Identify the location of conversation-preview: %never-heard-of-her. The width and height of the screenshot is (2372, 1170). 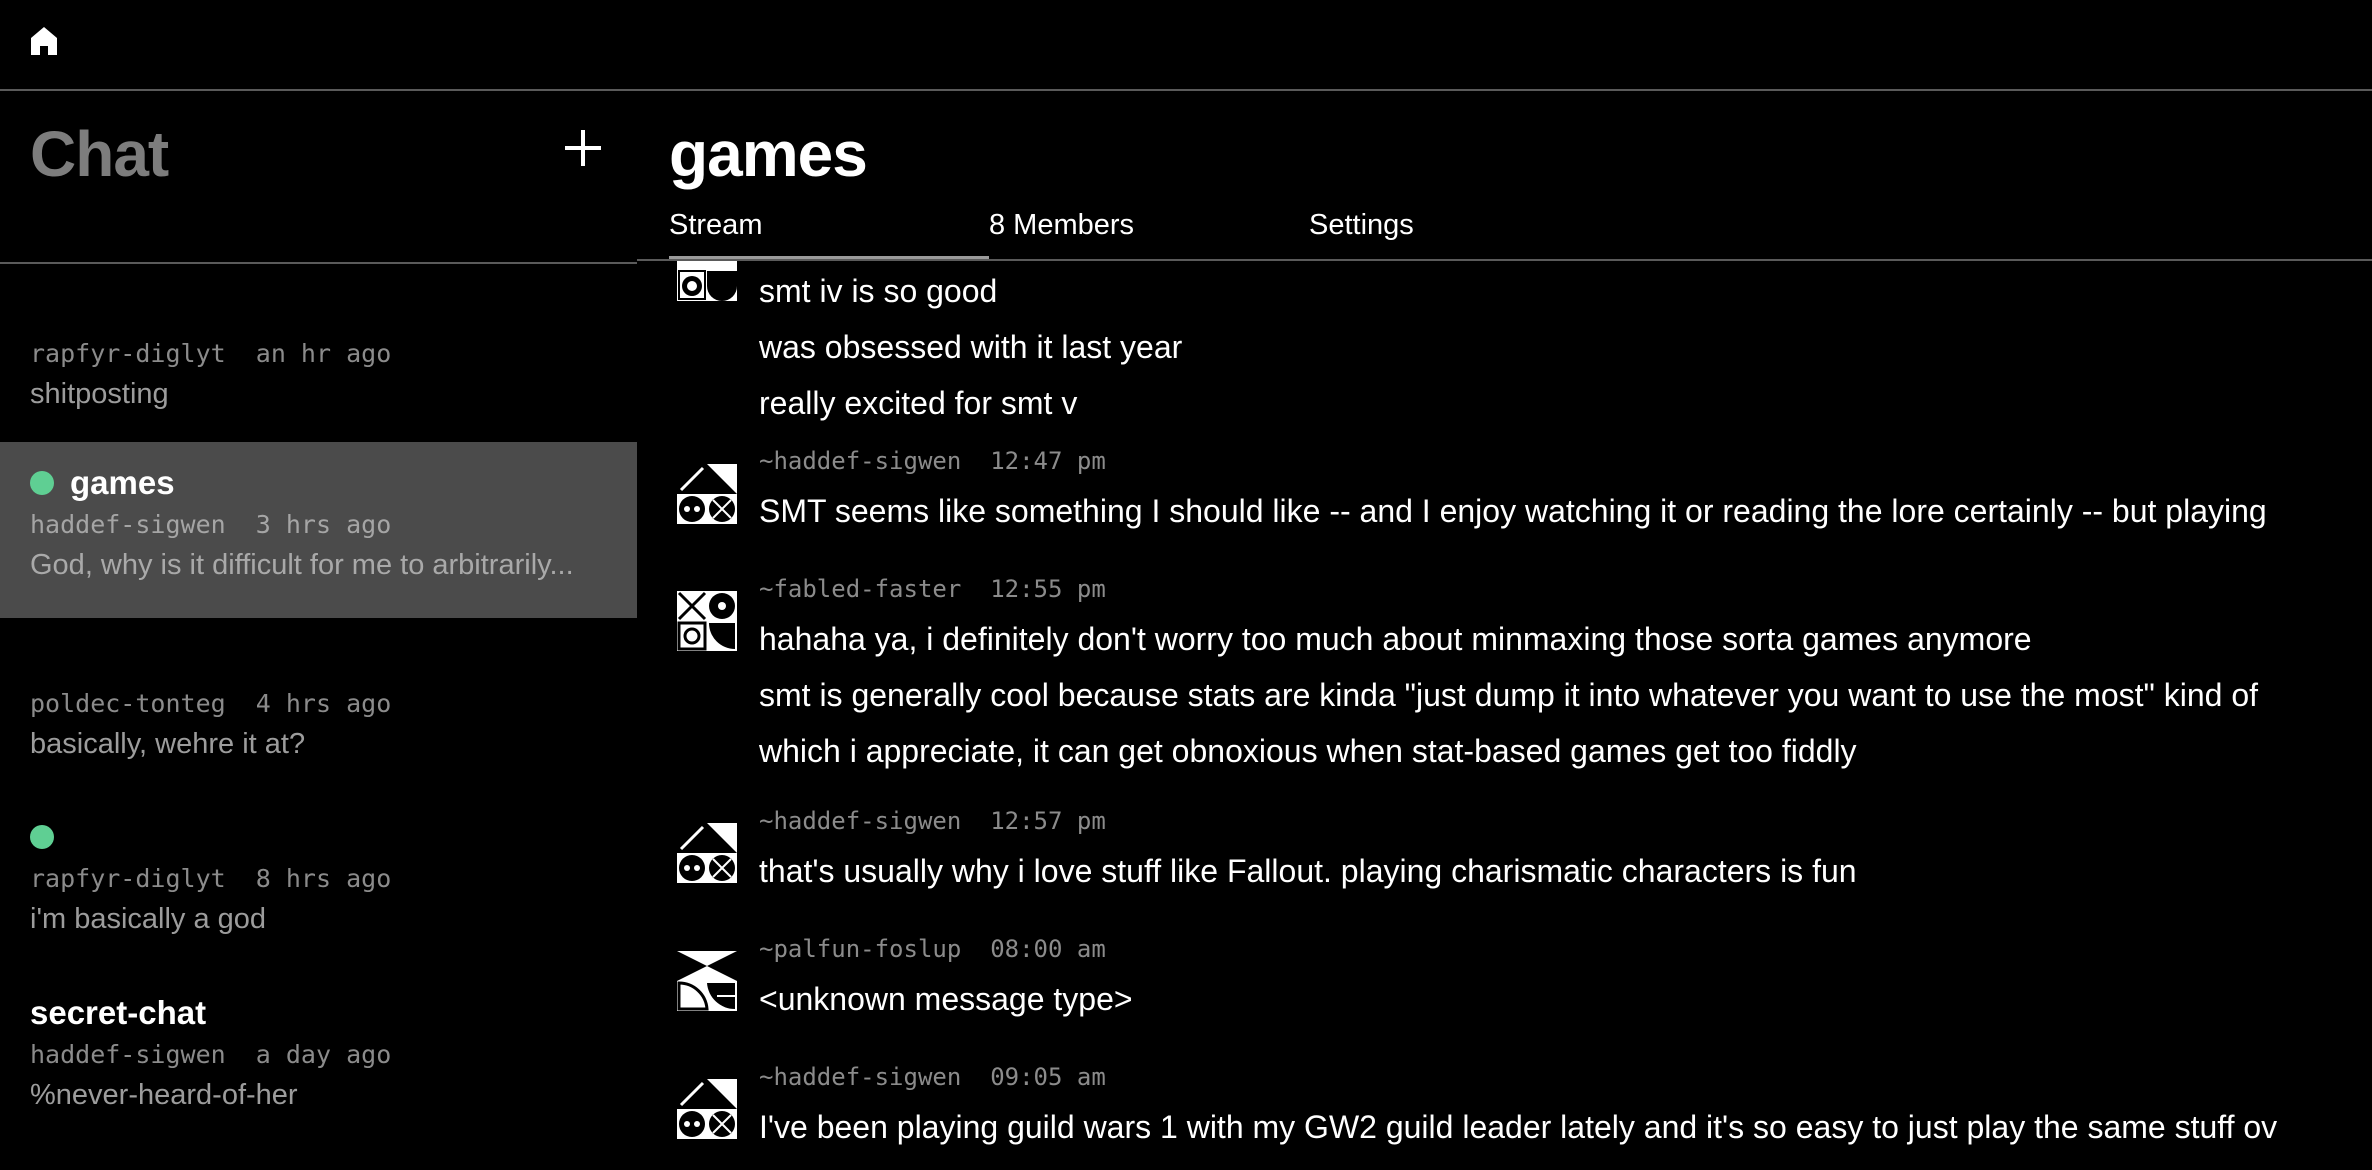
(164, 1095).